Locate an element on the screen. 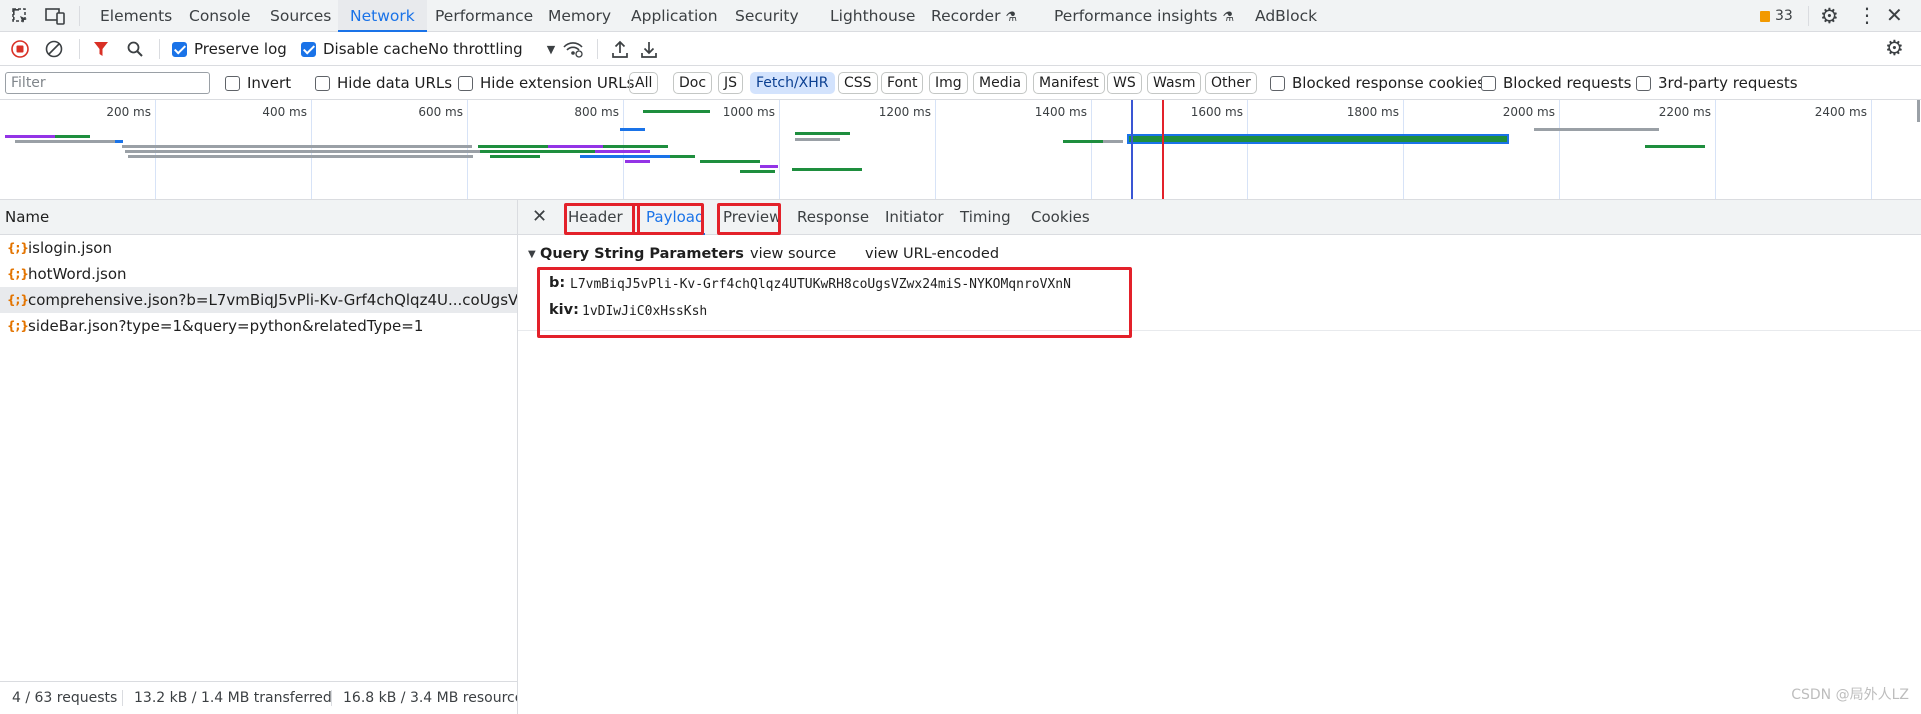  issues-counter: 33 is located at coordinates (1776, 16).